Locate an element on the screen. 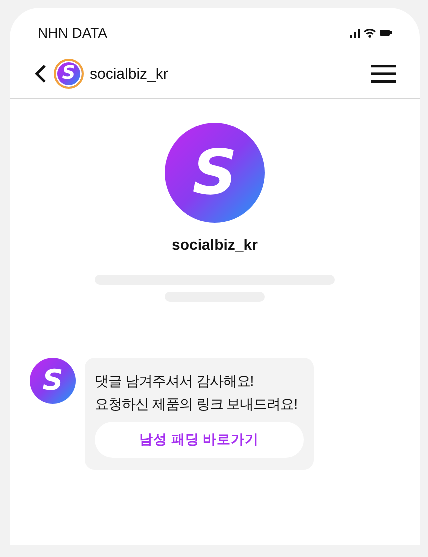 Image resolution: width=428 pixels, height=557 pixels. signal-icon is located at coordinates (355, 33).